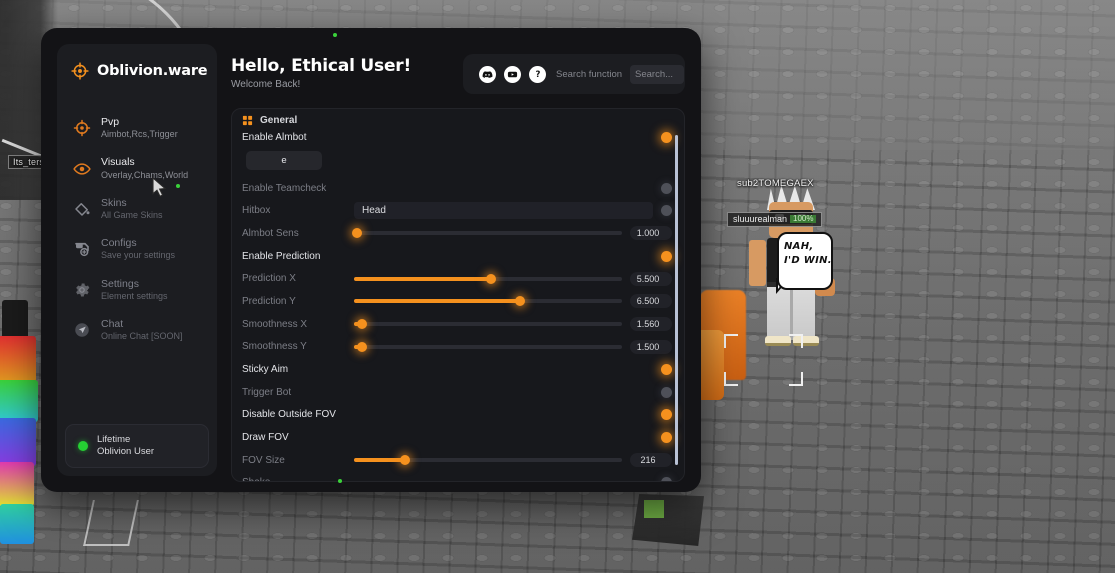 This screenshot has height=573, width=1115. What do you see at coordinates (274, 347) in the screenshot?
I see `setting-label: Smoothness Y` at bounding box center [274, 347].